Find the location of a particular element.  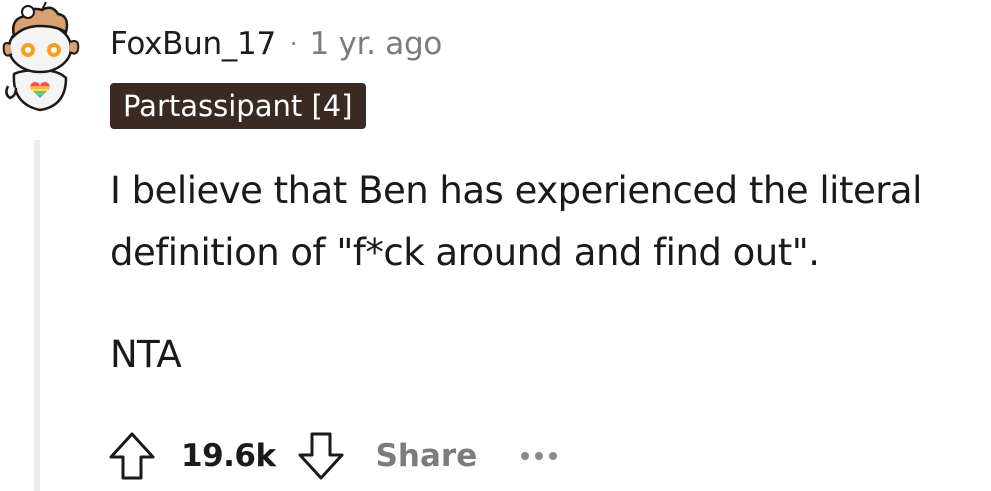

upvote-button is located at coordinates (132, 456).